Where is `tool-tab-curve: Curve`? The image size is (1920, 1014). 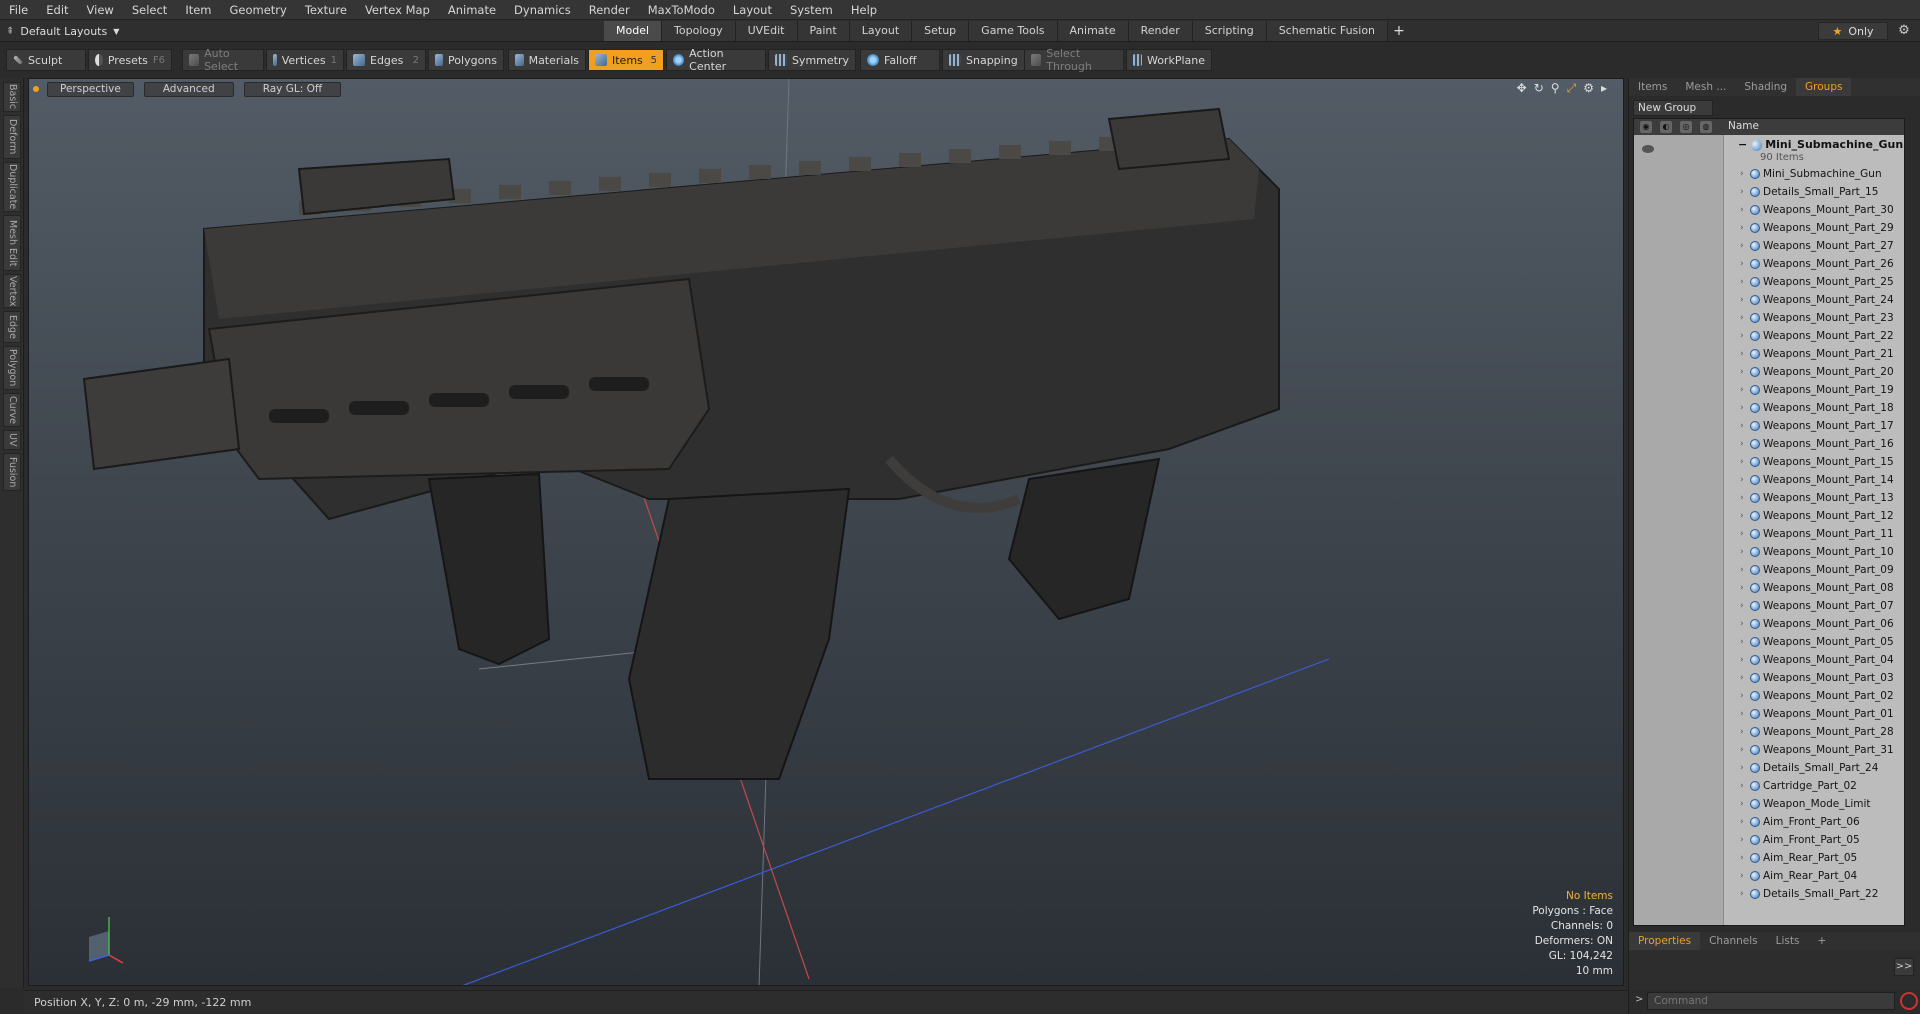
tool-tab-curve: Curve is located at coordinates (12, 410).